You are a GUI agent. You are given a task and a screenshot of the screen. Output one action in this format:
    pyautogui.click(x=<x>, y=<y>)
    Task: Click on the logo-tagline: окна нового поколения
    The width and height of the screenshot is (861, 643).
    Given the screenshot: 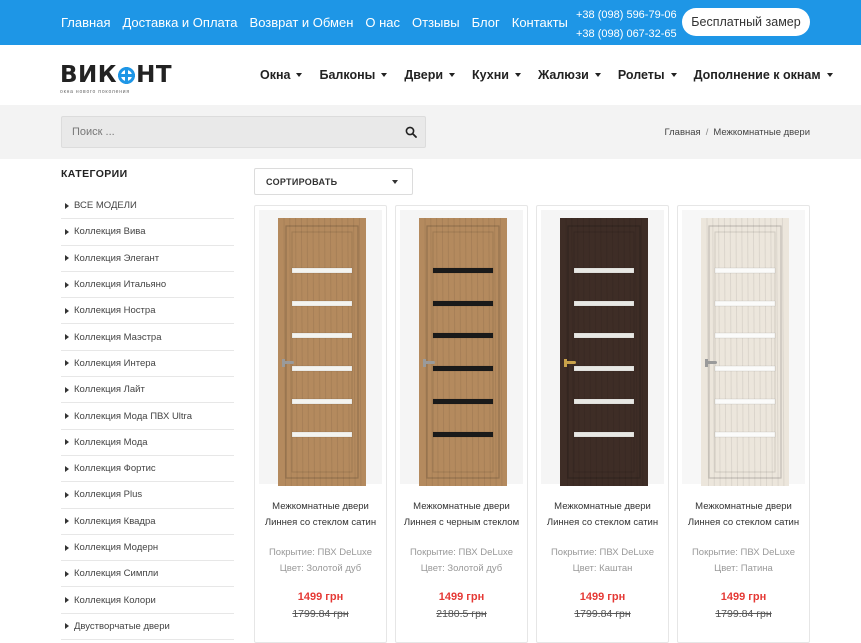 What is the action you would take?
    pyautogui.click(x=95, y=92)
    